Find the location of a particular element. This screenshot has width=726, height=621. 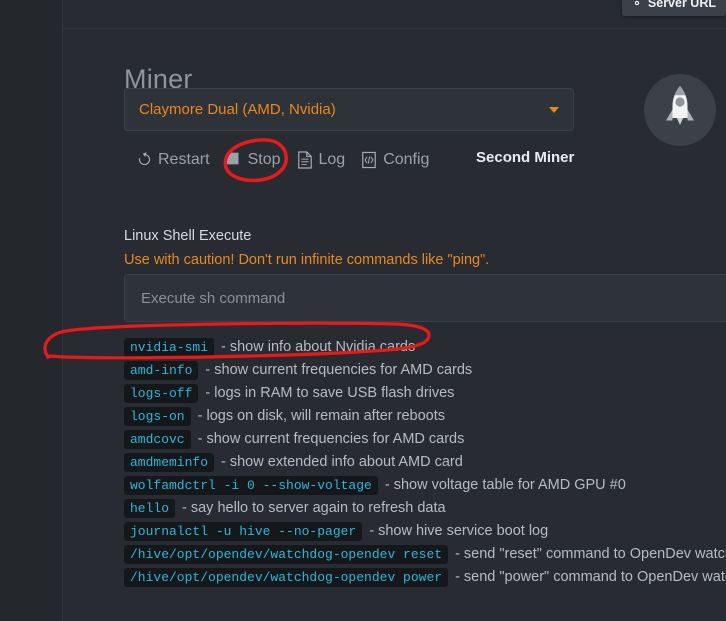

stop-button: Stop is located at coordinates (253, 160).